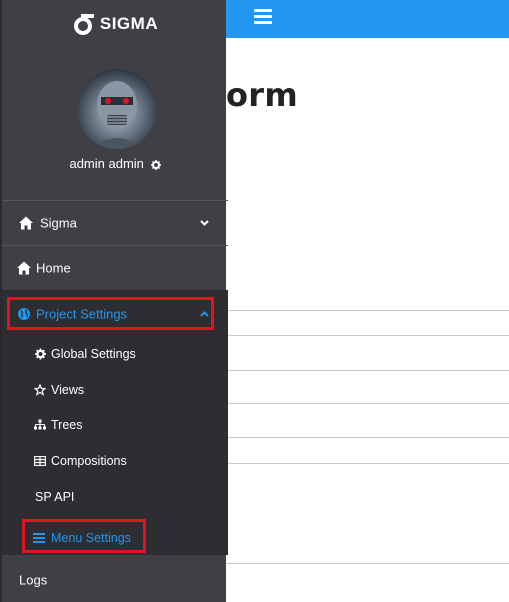  Describe the element at coordinates (68, 390) in the screenshot. I see `submenu-item-label: Views` at that location.